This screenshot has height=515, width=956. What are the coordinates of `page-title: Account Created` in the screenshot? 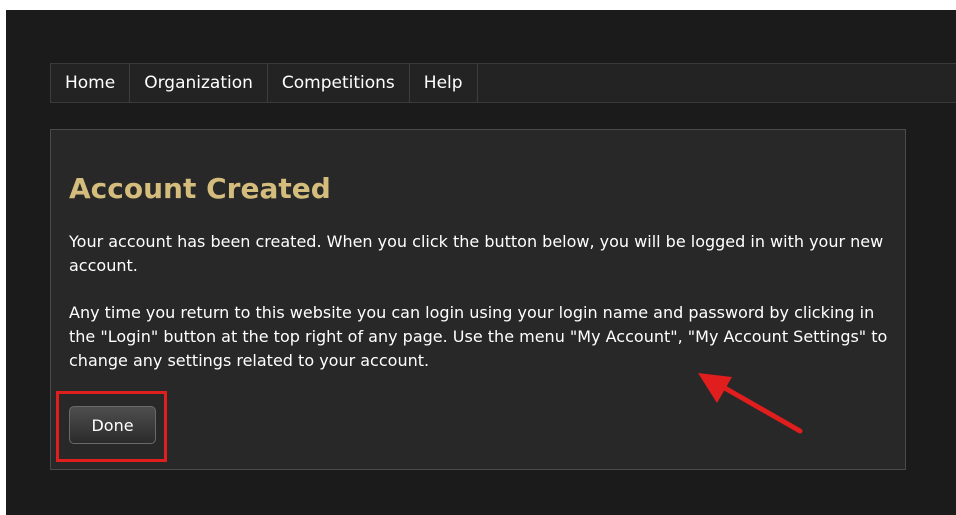 It's located at (200, 188).